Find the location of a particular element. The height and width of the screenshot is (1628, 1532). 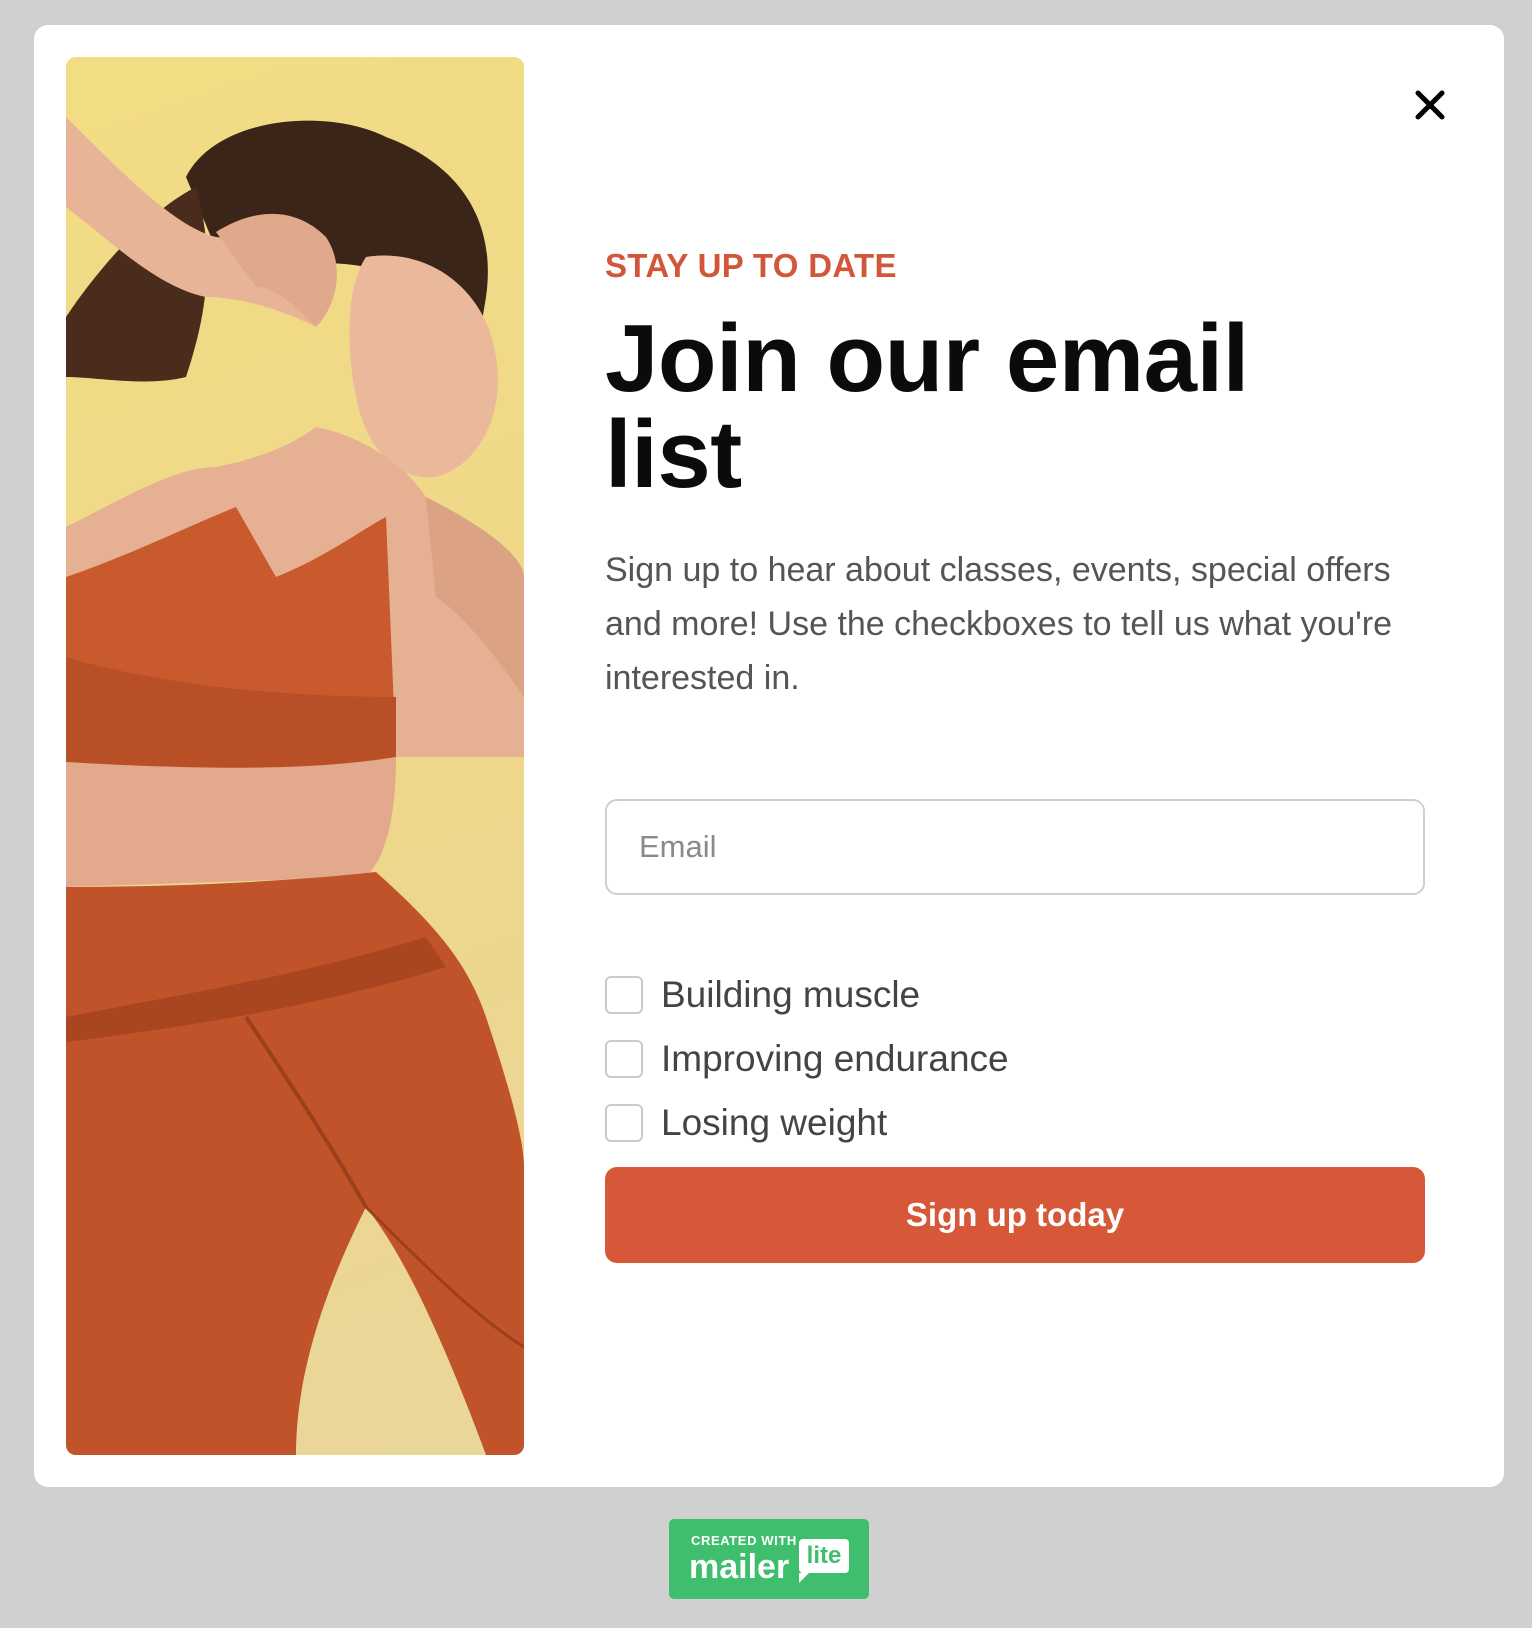

badge-caption: CREATED WITH is located at coordinates (744, 1540).